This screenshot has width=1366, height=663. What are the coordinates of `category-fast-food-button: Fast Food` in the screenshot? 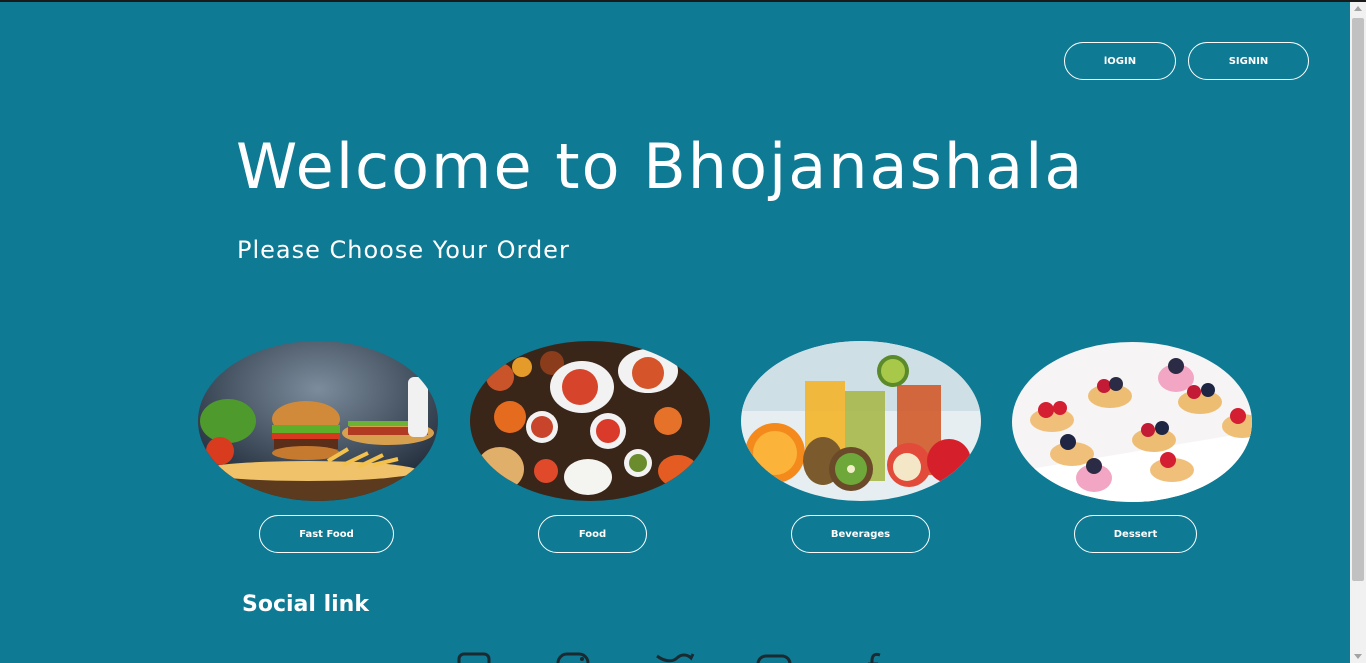 It's located at (326, 534).